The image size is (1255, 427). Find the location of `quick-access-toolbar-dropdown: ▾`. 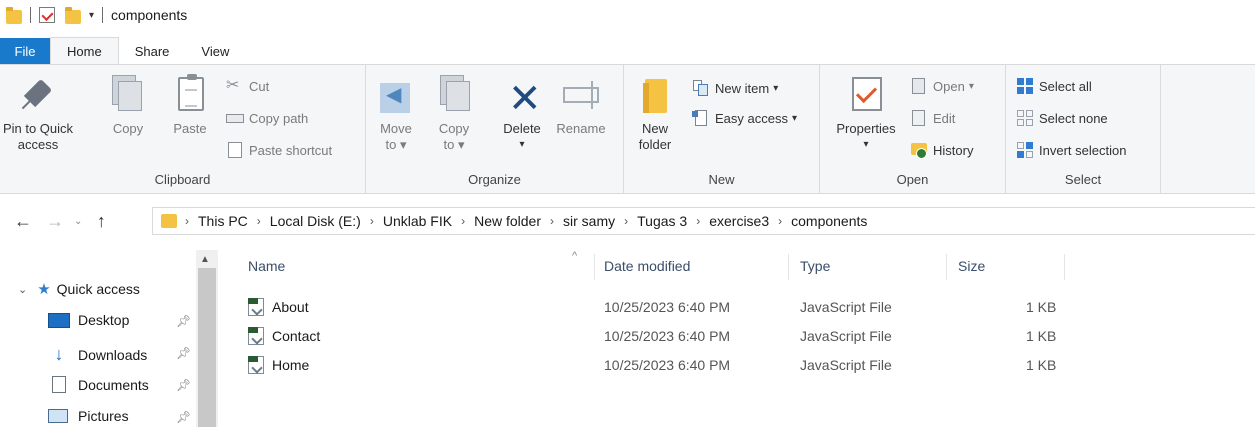

quick-access-toolbar-dropdown: ▾ is located at coordinates (91, 15).